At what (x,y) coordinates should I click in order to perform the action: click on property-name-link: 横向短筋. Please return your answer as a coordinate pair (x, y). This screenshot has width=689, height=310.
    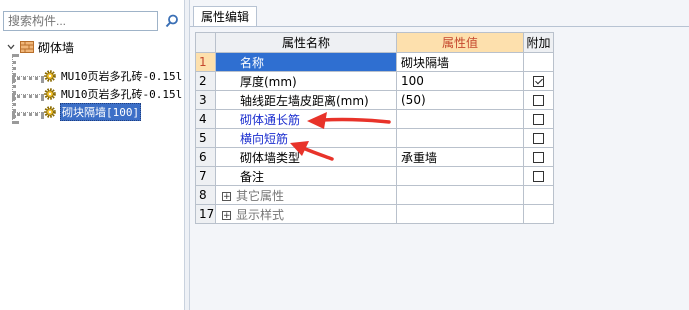
    Looking at the image, I should click on (264, 139).